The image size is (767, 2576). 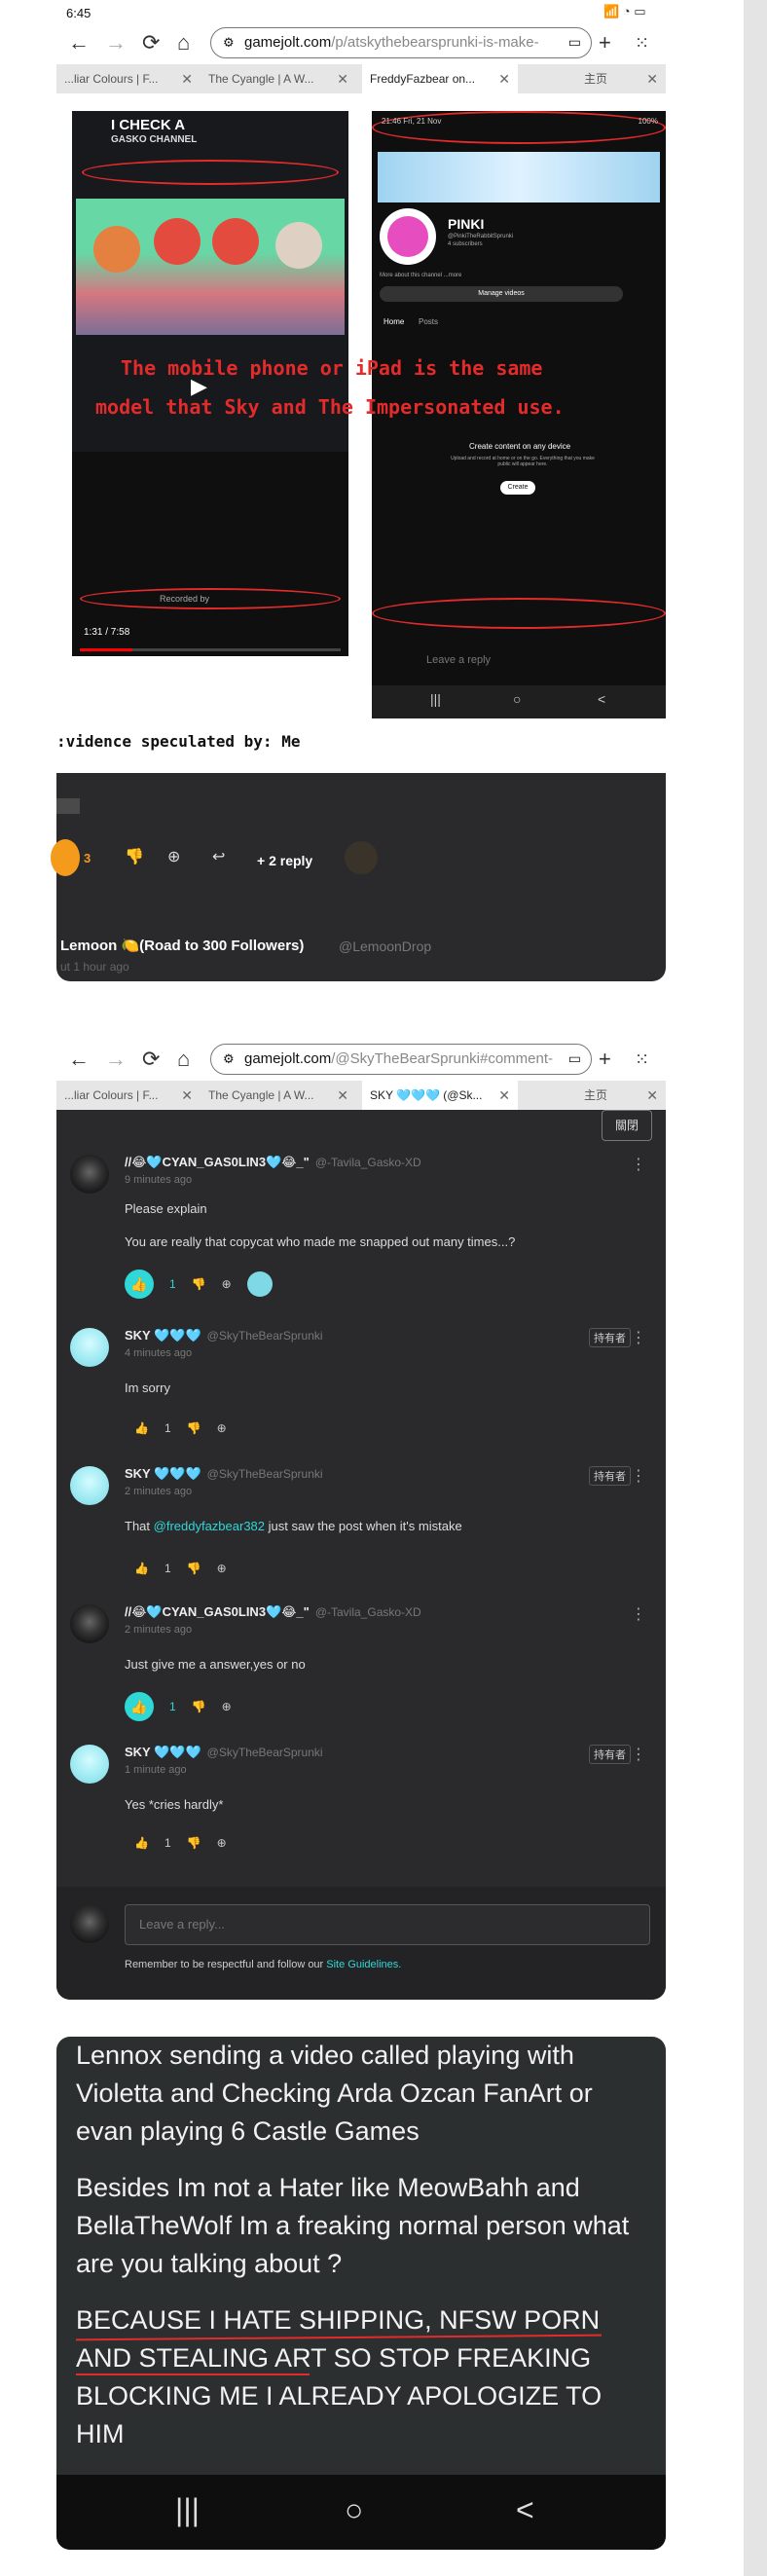 What do you see at coordinates (595, 79) in the screenshot?
I see `tab-label: 主页` at bounding box center [595, 79].